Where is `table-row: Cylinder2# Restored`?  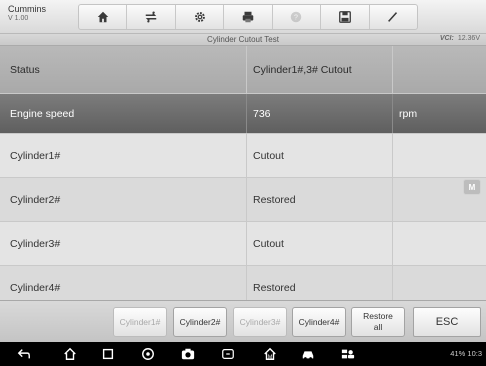
table-row: Cylinder2# Restored is located at coordinates (243, 200).